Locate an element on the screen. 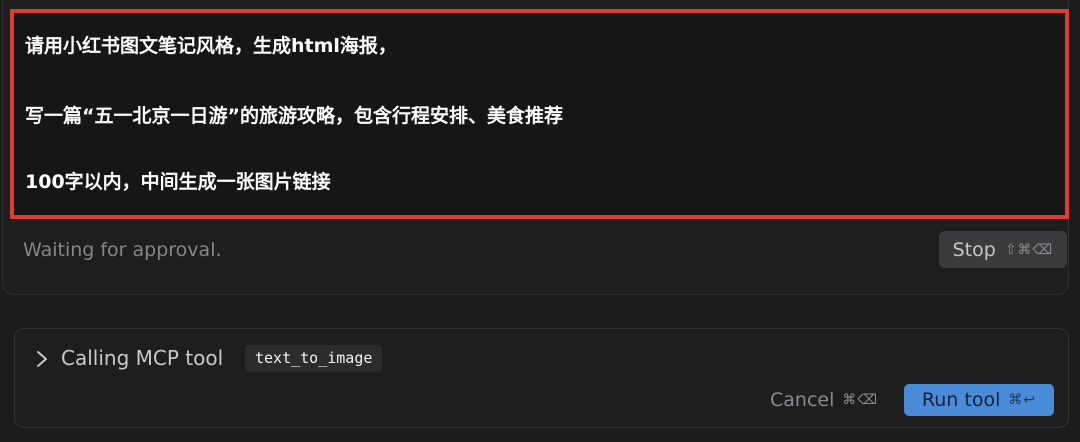  prompt-line-3: 100字以内，中间生成一张图片链接 is located at coordinates (178, 182).